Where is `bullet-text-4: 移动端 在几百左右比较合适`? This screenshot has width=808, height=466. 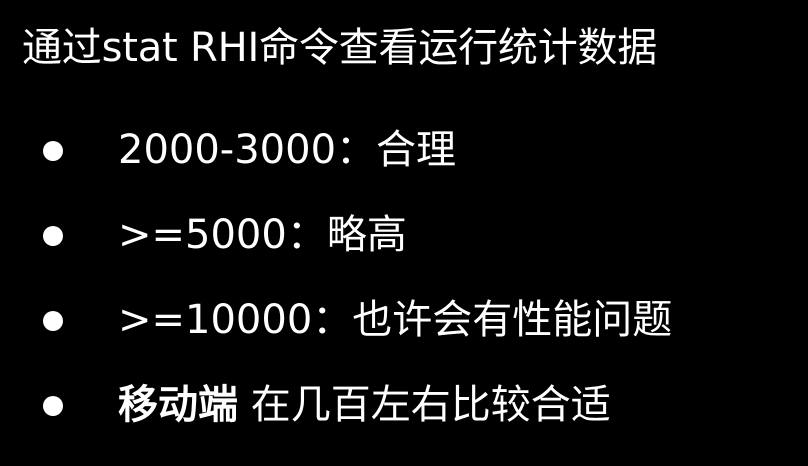 bullet-text-4: 移动端 在几百左右比较合适 is located at coordinates (364, 405).